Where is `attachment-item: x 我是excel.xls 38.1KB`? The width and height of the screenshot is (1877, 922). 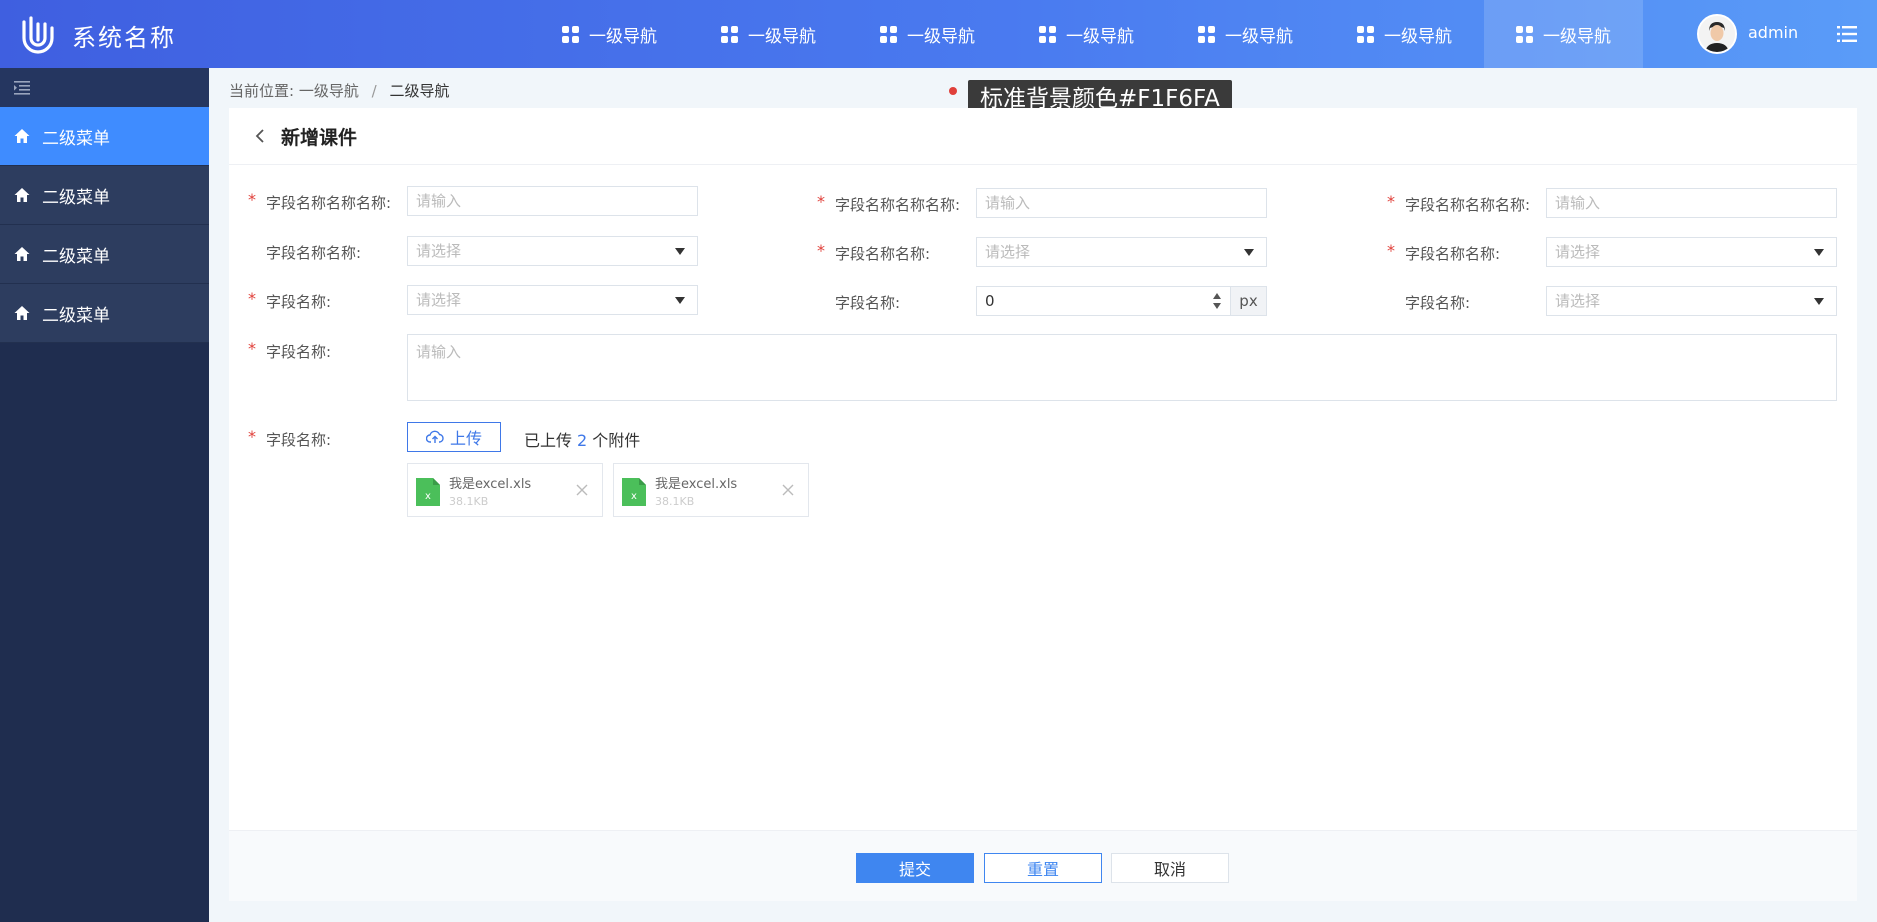 attachment-item: x 我是excel.xls 38.1KB is located at coordinates (505, 490).